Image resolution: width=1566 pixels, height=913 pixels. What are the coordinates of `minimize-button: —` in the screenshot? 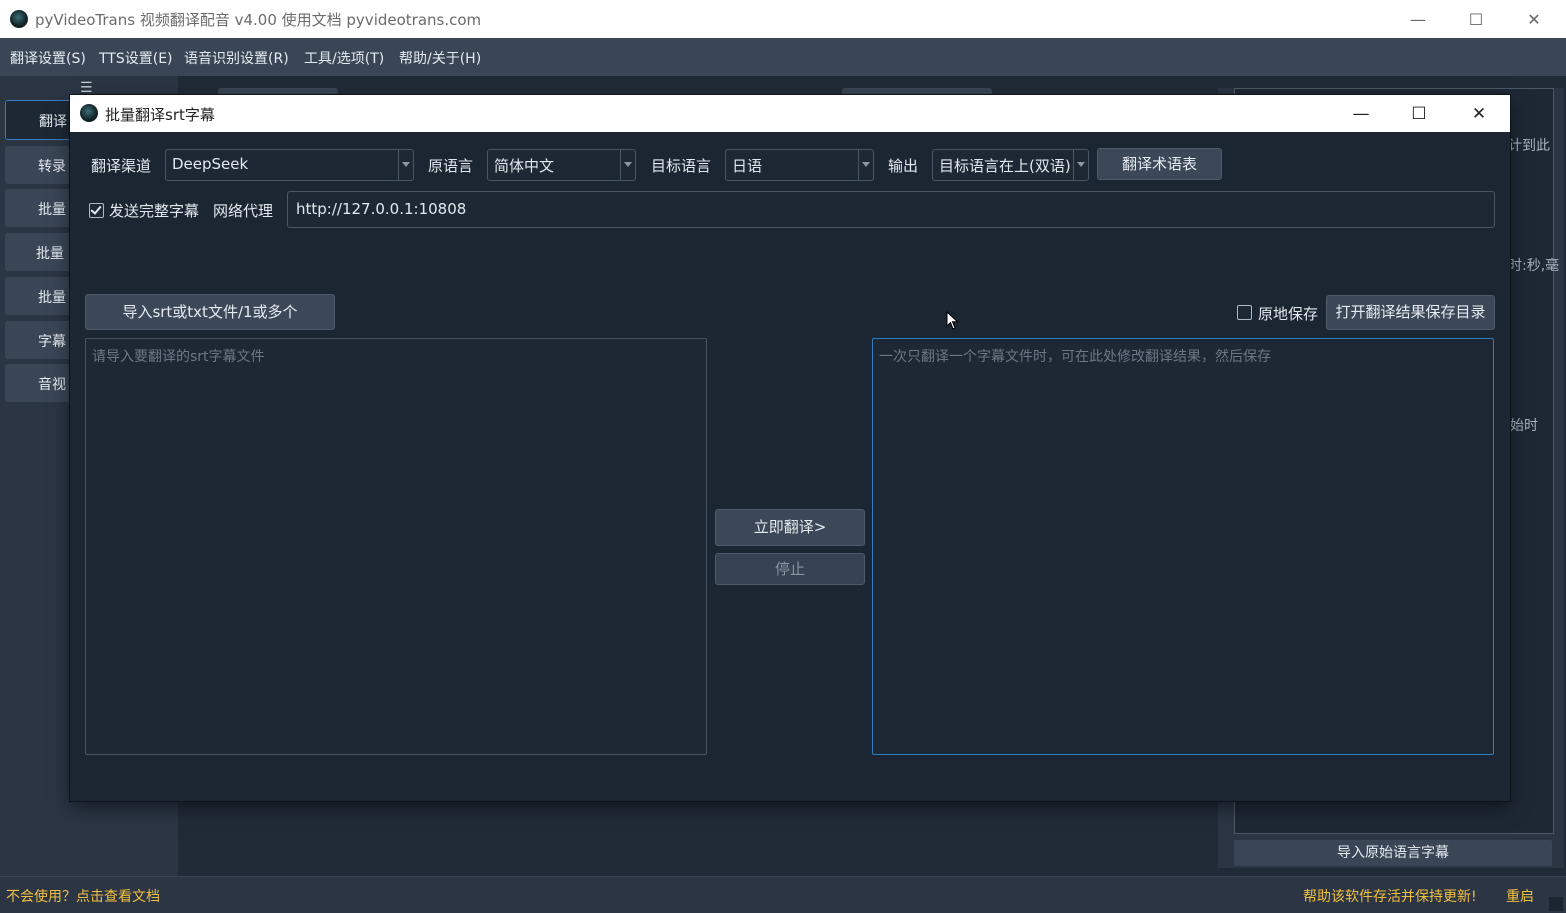 It's located at (1418, 19).